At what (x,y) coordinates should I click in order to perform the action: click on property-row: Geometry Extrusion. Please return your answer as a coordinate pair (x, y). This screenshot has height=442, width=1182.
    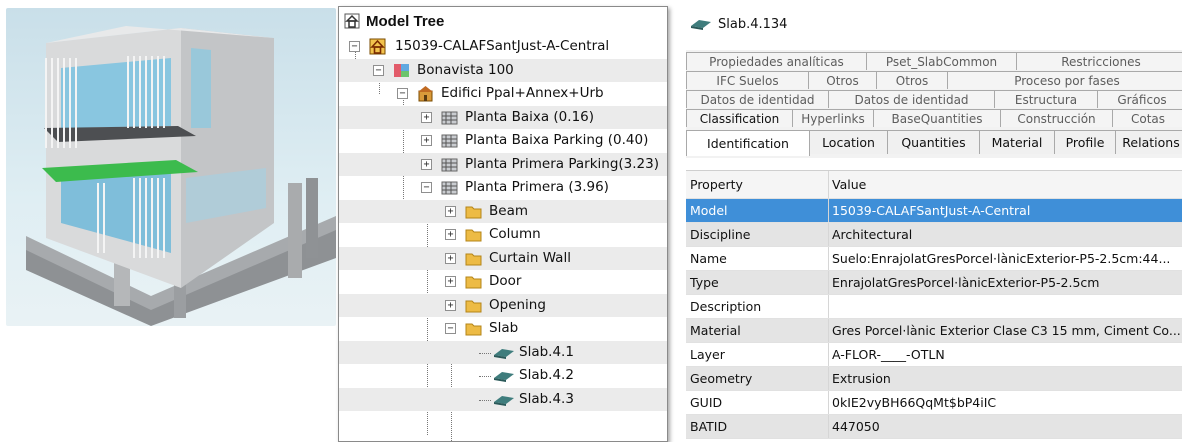
    Looking at the image, I should click on (934, 379).